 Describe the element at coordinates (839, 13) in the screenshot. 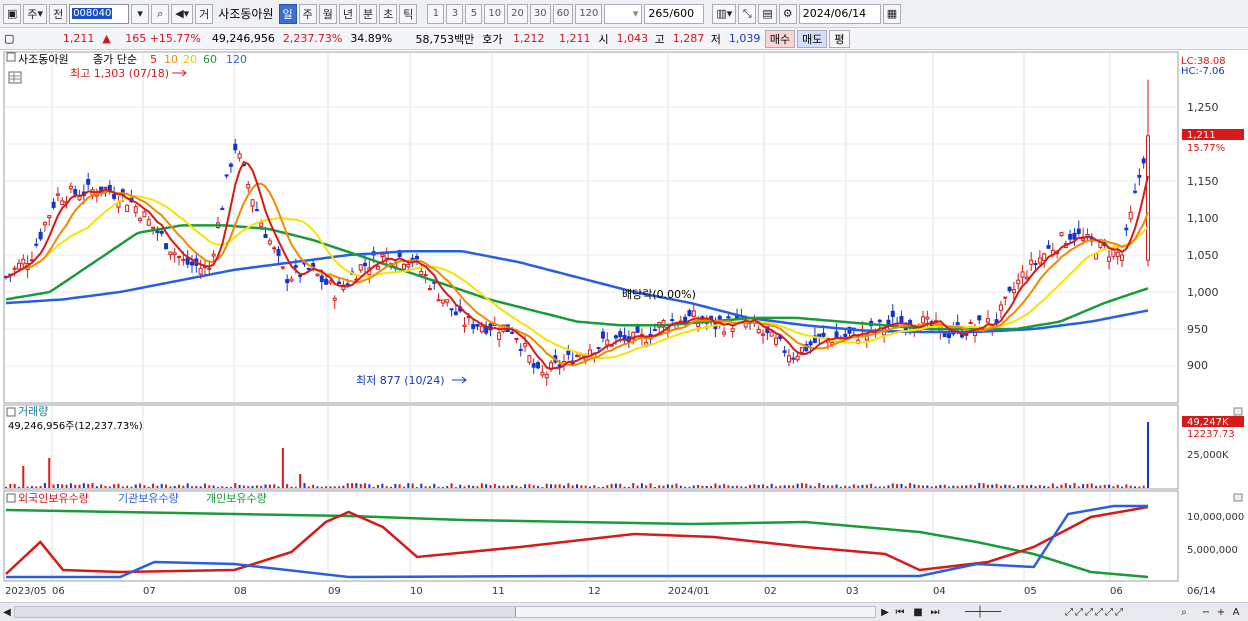

I see `date-input: 2024/06/14` at that location.